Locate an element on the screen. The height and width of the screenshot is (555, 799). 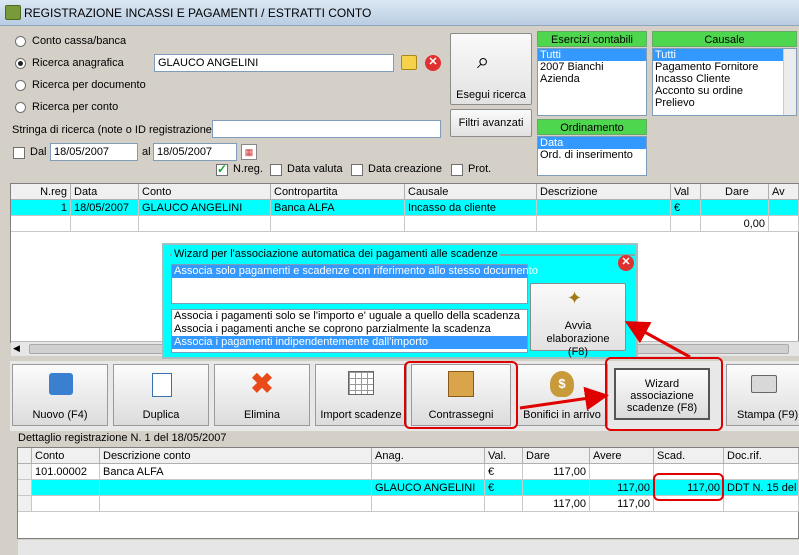
annotation-arrows is located at coordinates (605, 366).